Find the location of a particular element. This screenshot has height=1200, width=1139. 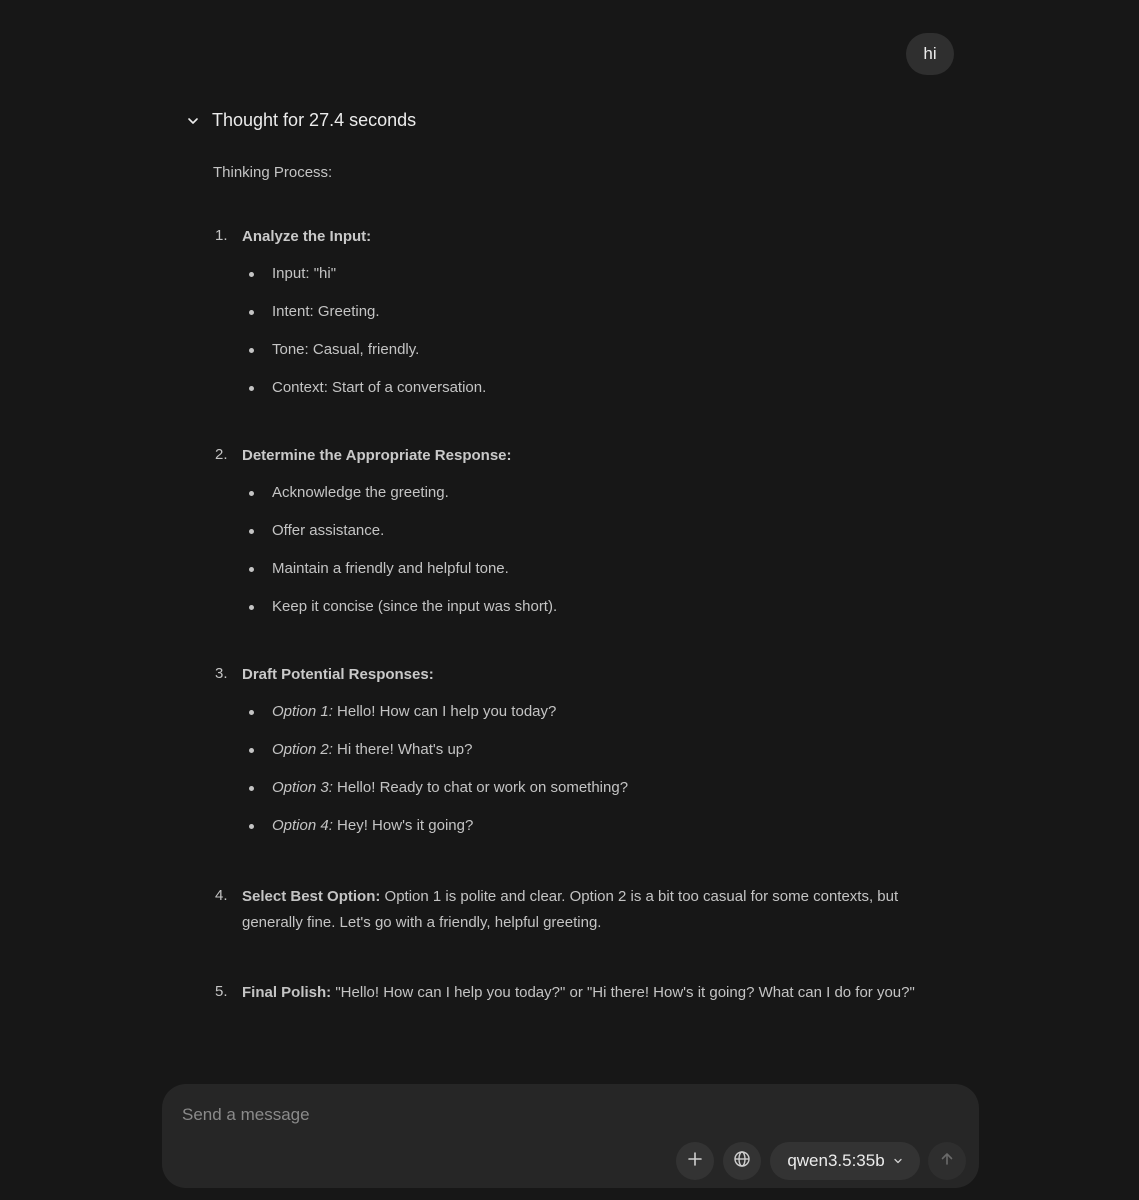

step-heading: Final Polish: is located at coordinates (287, 992).